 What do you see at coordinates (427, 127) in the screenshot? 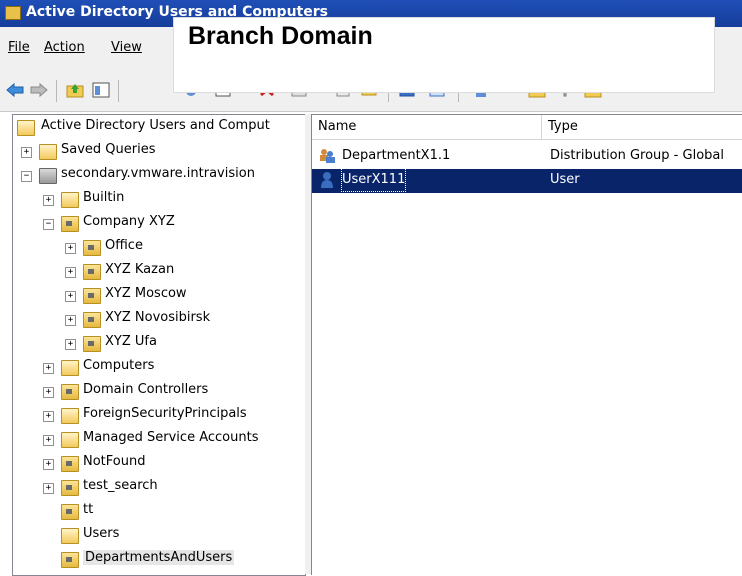
I see `column-header-name: Name` at bounding box center [427, 127].